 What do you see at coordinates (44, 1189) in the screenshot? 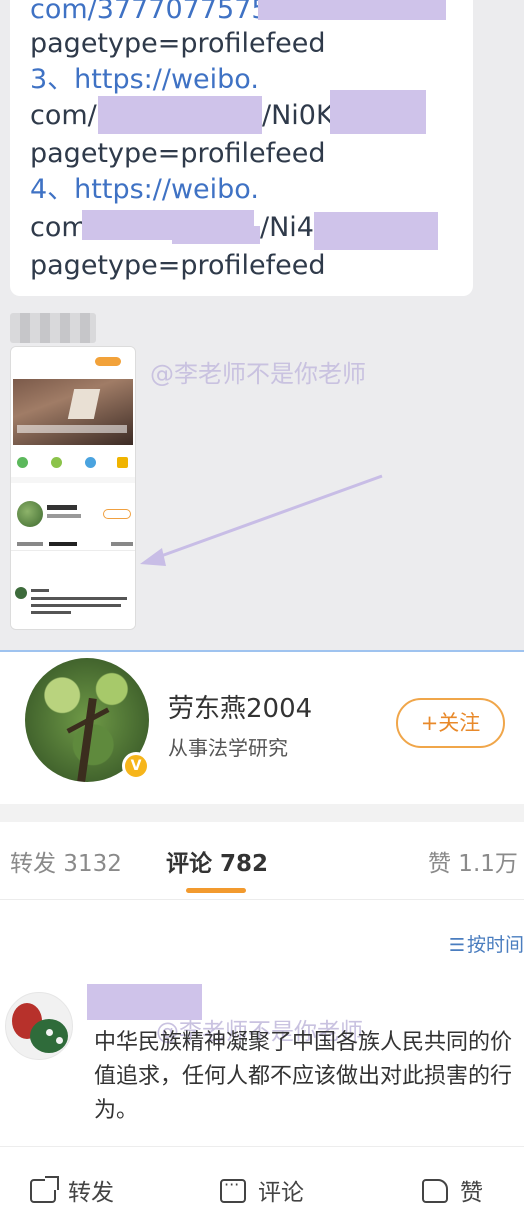
I see `share-icon` at bounding box center [44, 1189].